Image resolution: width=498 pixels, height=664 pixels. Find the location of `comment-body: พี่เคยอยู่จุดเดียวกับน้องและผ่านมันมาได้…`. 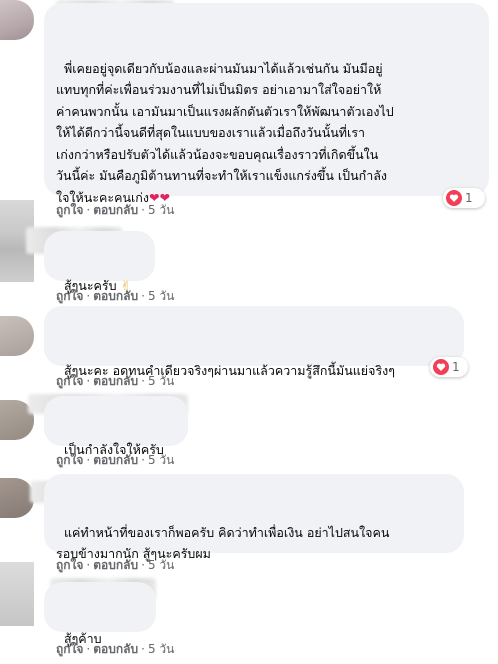

comment-body: พี่เคยอยู่จุดเดียวกับน้องและผ่านมันมาได้… is located at coordinates (225, 132).